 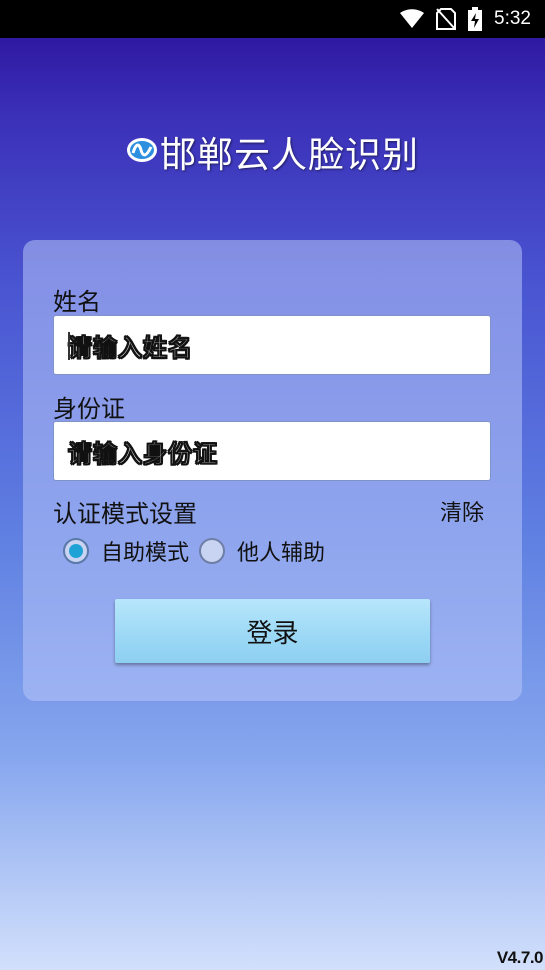 What do you see at coordinates (69, 346) in the screenshot?
I see `text-caret` at bounding box center [69, 346].